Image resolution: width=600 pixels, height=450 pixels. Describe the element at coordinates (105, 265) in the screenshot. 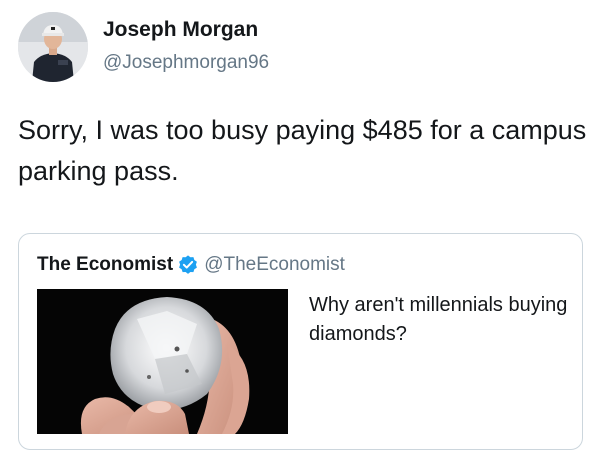

I see `quoted-author-name: The Economist` at that location.